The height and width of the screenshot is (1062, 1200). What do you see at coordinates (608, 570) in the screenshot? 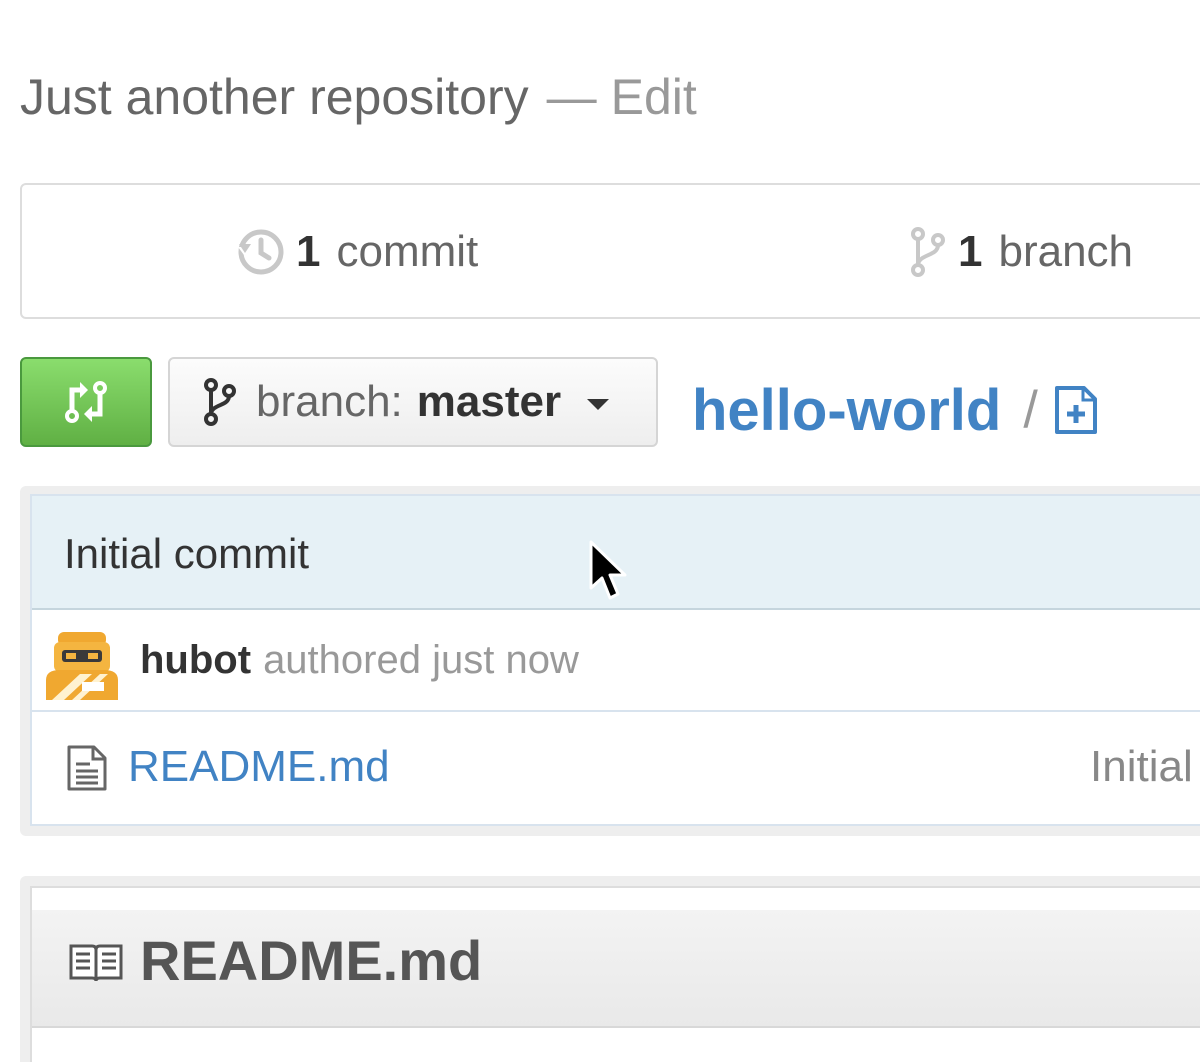
I see `mouse-cursor-icon` at bounding box center [608, 570].